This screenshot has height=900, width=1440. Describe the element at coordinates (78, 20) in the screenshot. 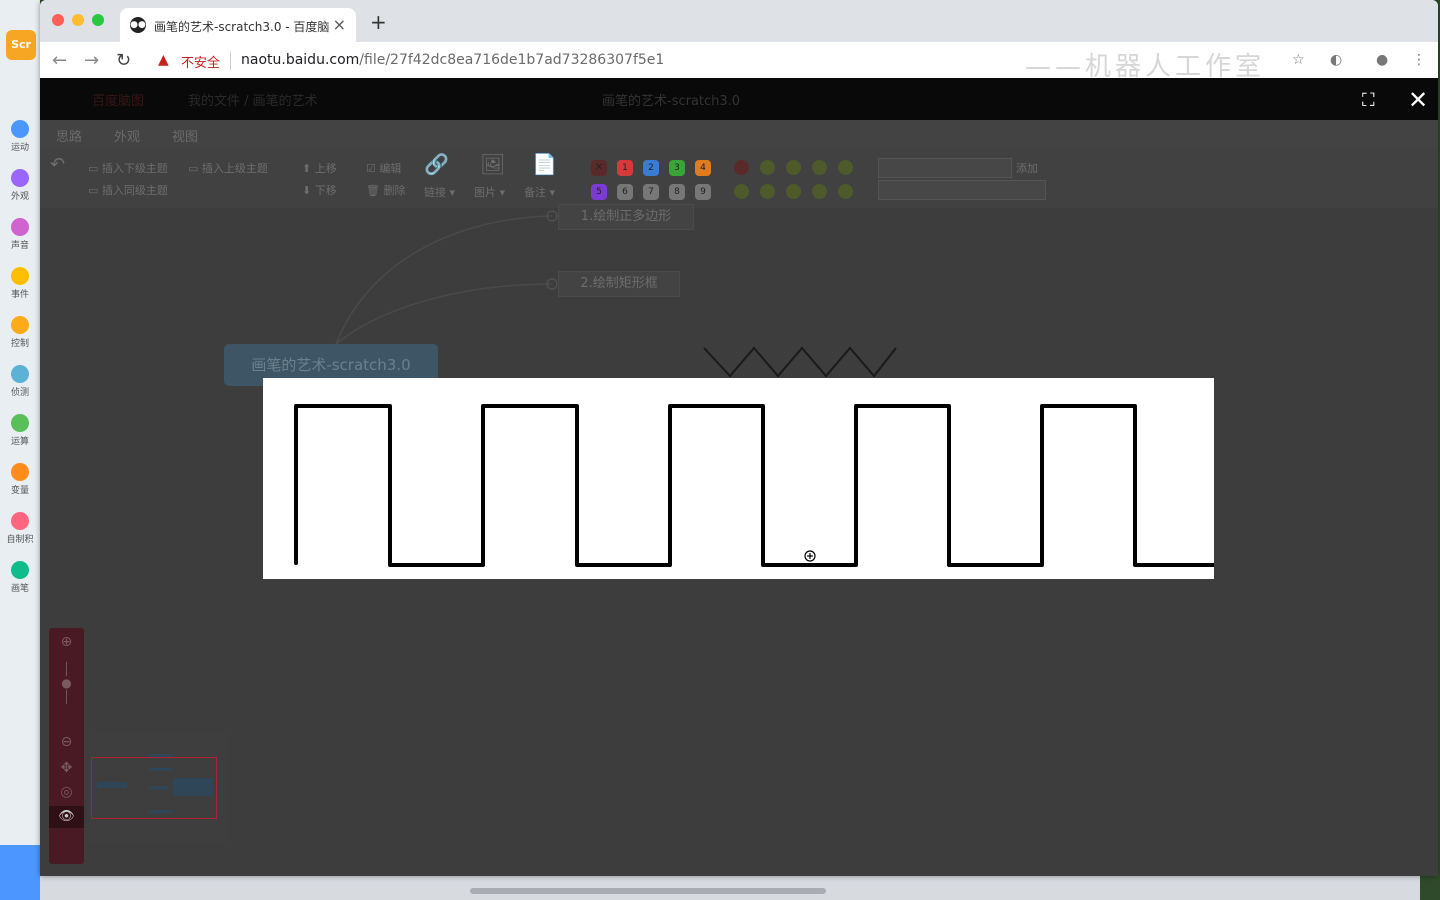

I see `minimize-window-button` at that location.